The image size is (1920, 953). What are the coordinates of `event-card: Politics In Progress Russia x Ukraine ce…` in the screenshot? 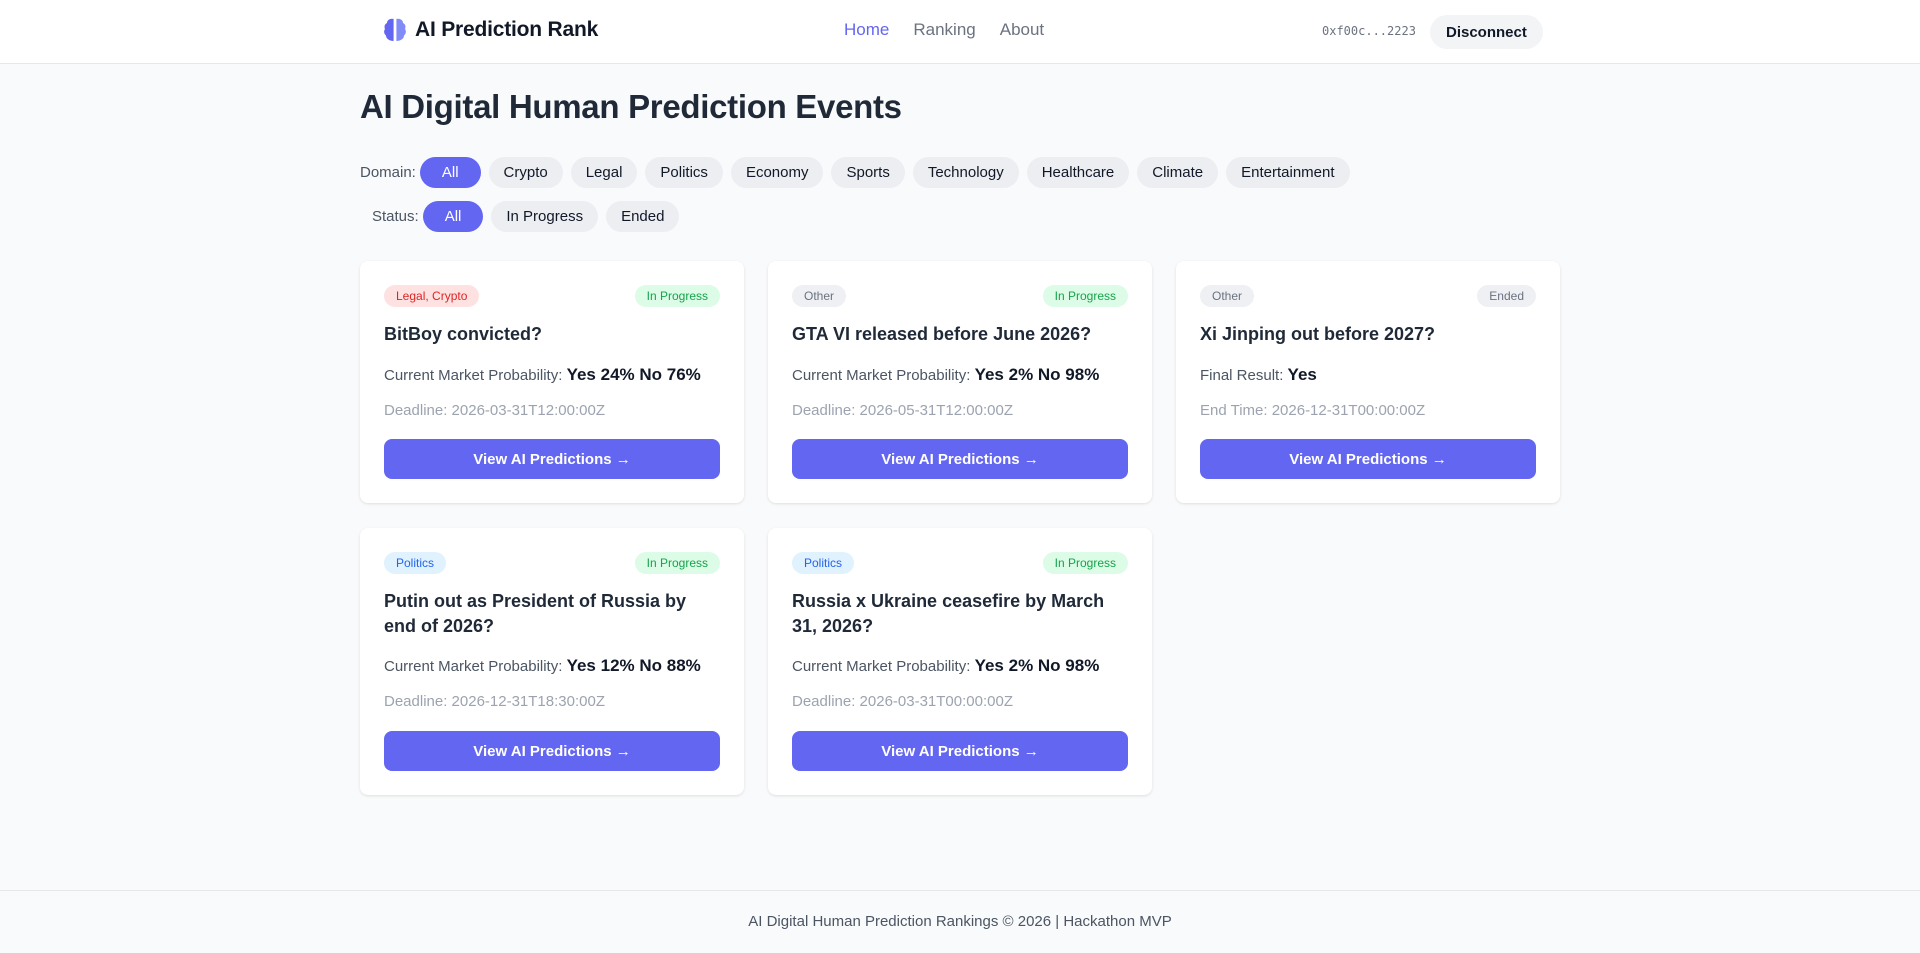 It's located at (960, 661).